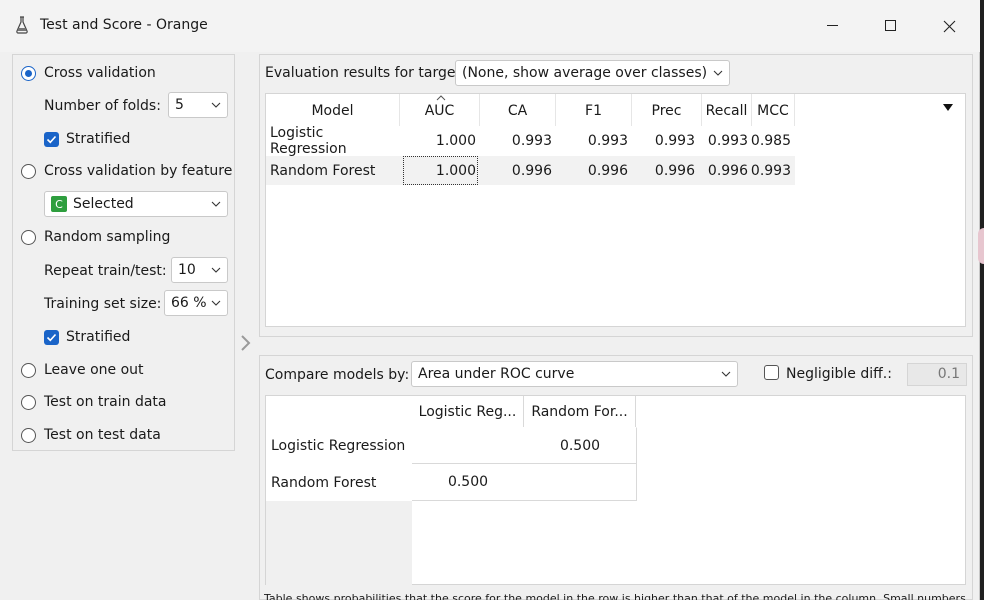 This screenshot has width=984, height=600. I want to click on recall-cell: 0.993, so click(725, 140).